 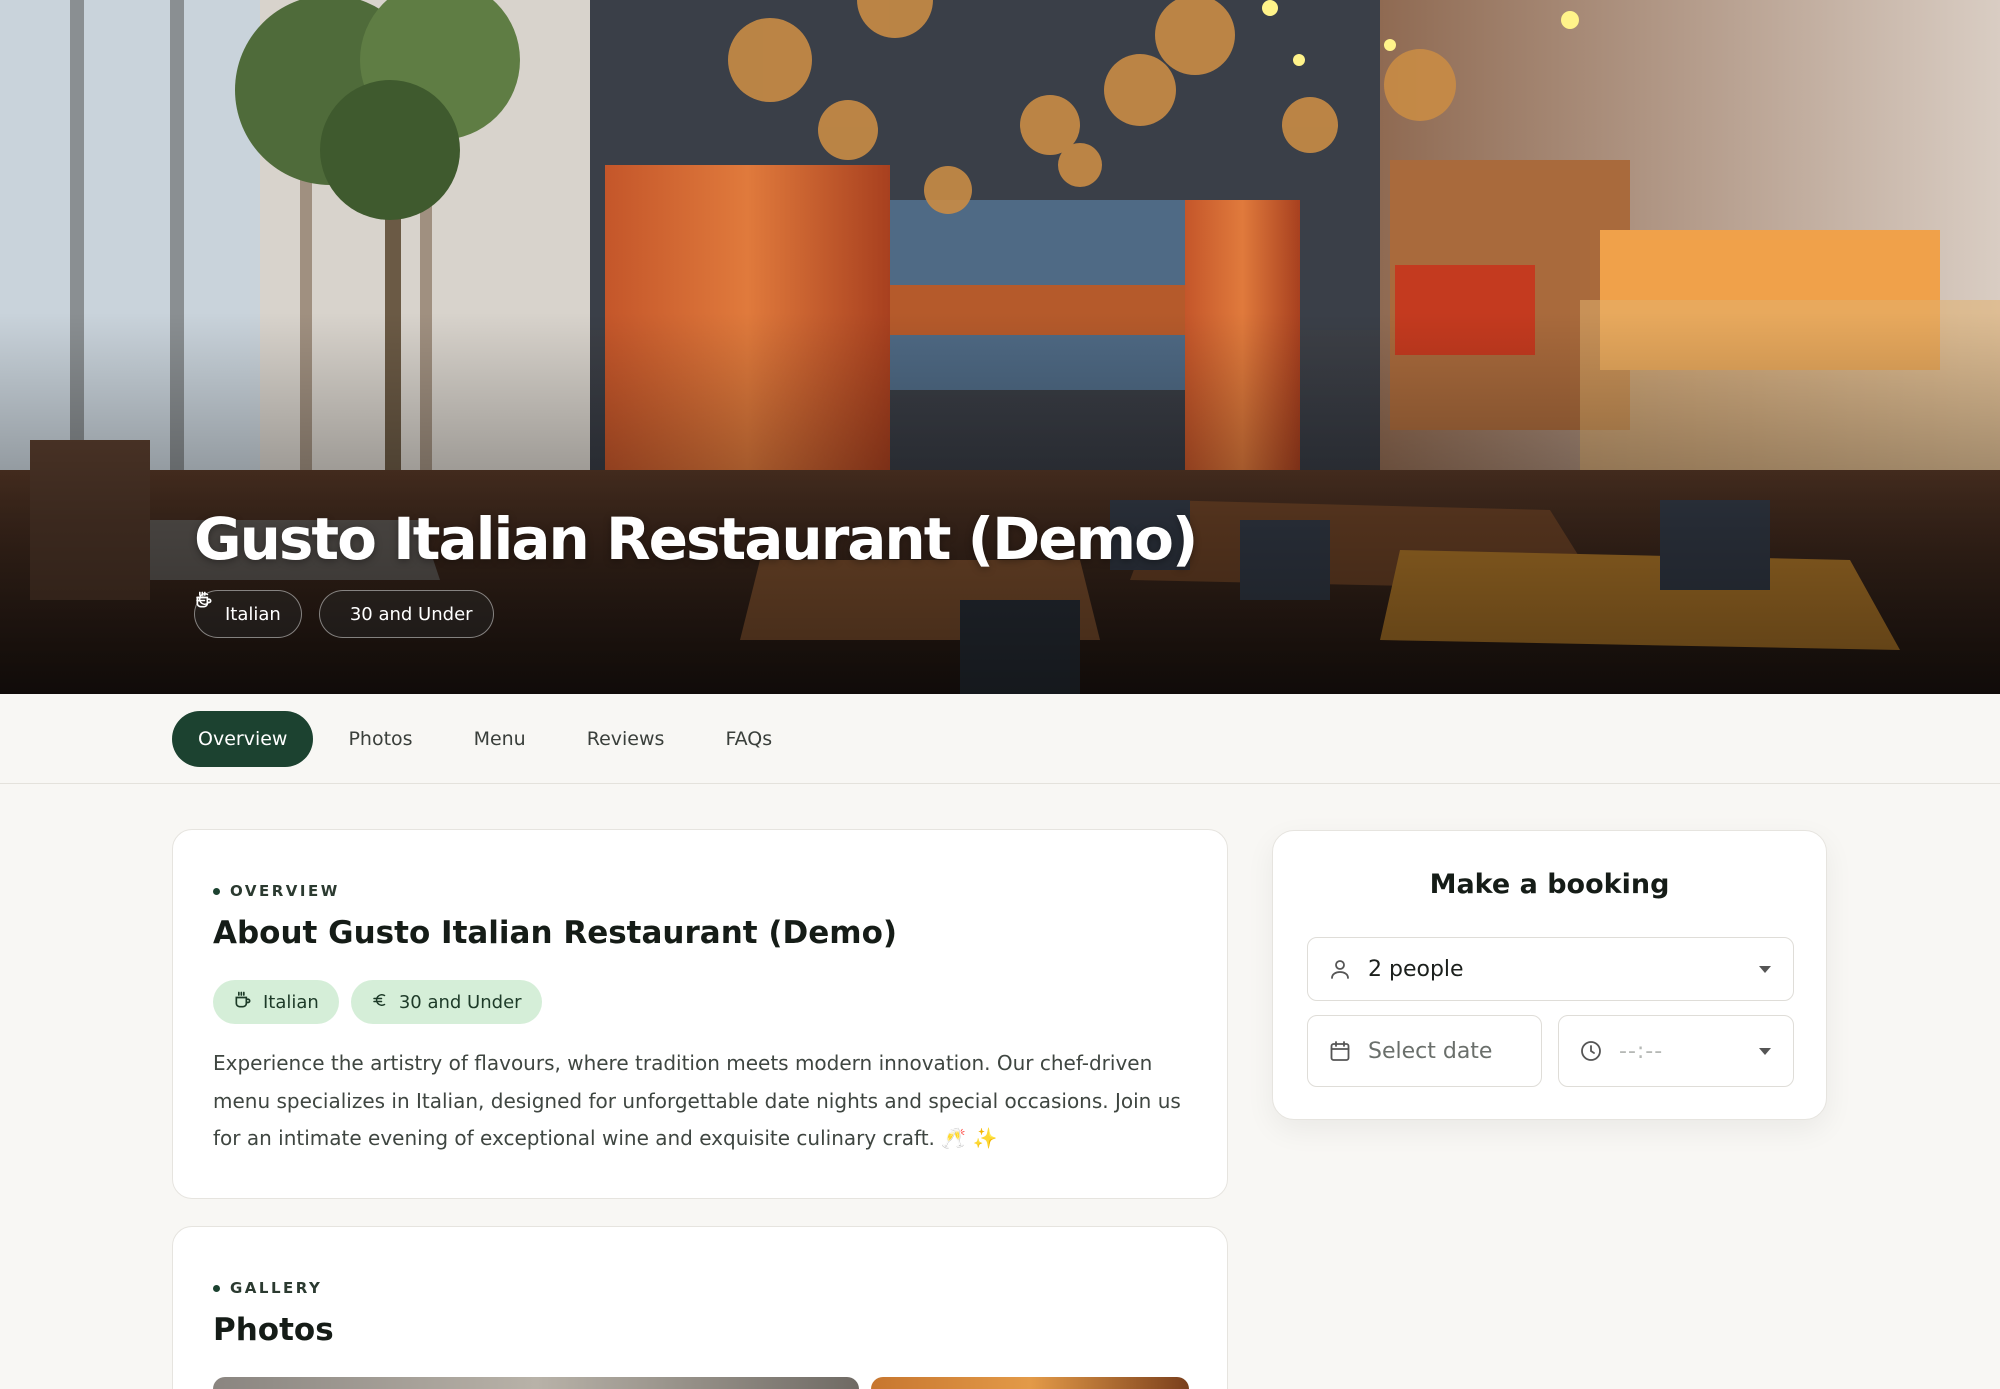 What do you see at coordinates (1340, 969) in the screenshot?
I see `person-icon` at bounding box center [1340, 969].